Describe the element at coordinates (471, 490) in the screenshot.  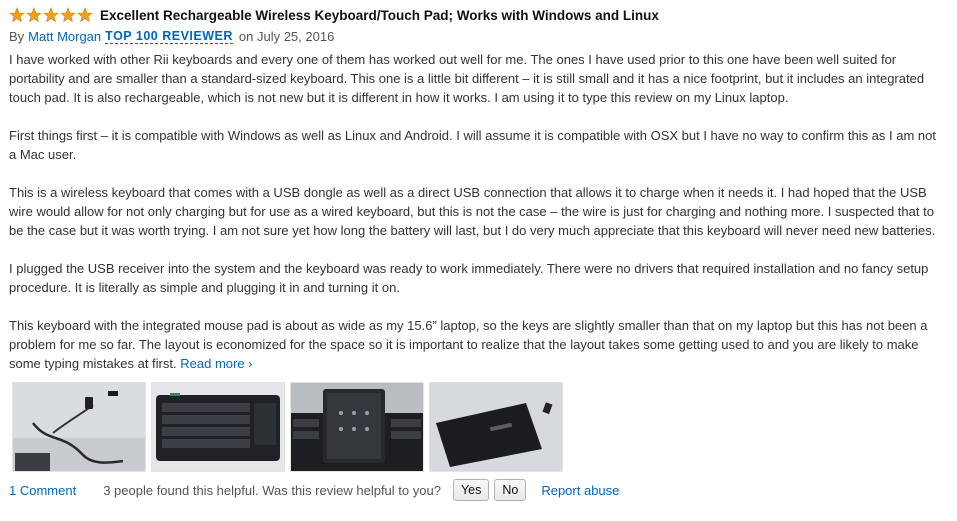
I see `helpful-yes-button: Yes` at that location.